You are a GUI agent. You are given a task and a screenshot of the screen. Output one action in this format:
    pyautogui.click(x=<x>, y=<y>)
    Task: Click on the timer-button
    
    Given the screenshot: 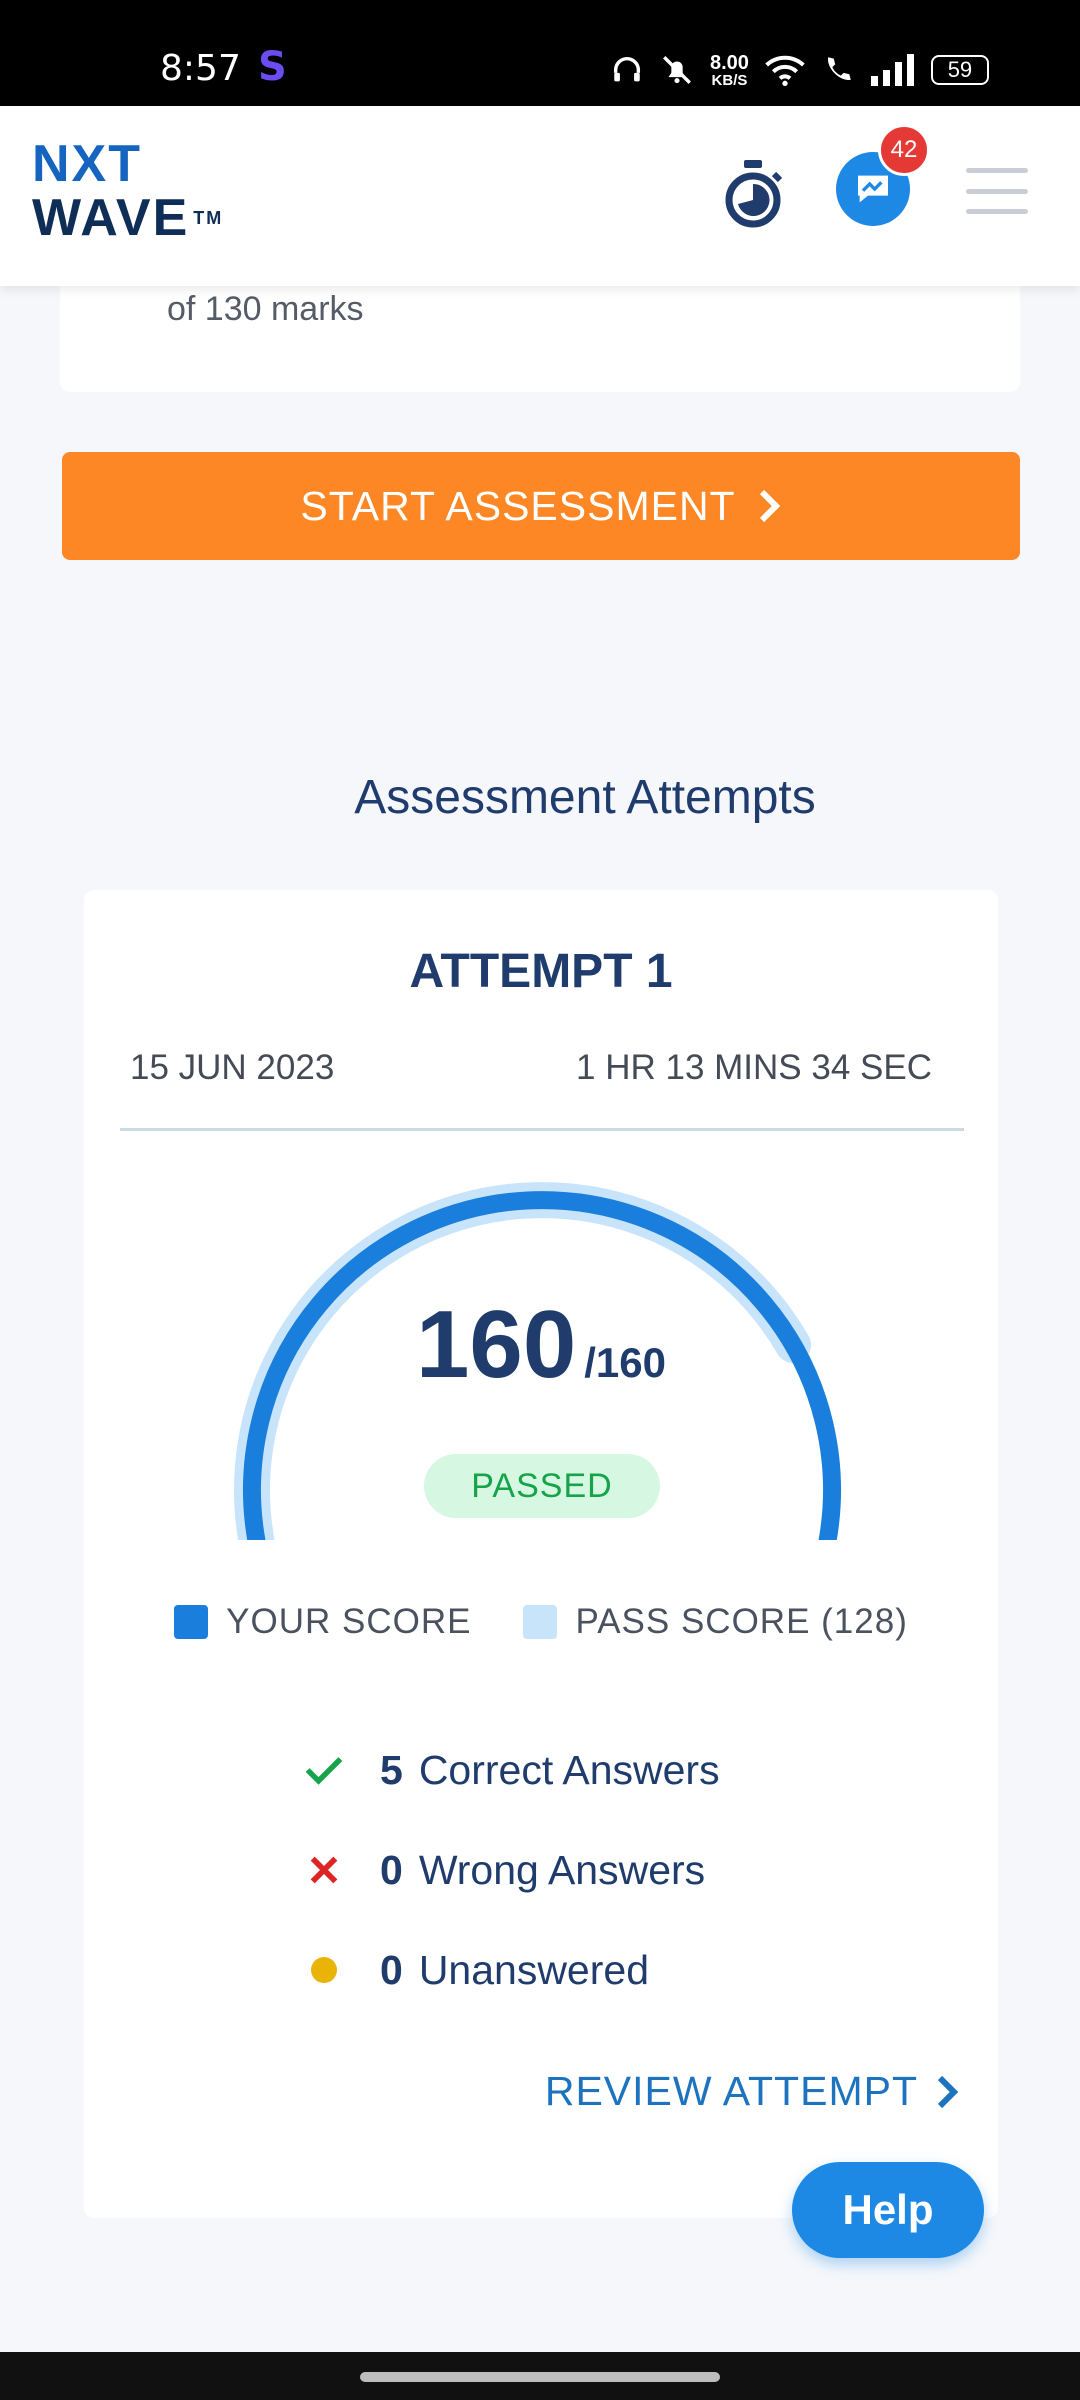 What is the action you would take?
    pyautogui.click(x=753, y=195)
    